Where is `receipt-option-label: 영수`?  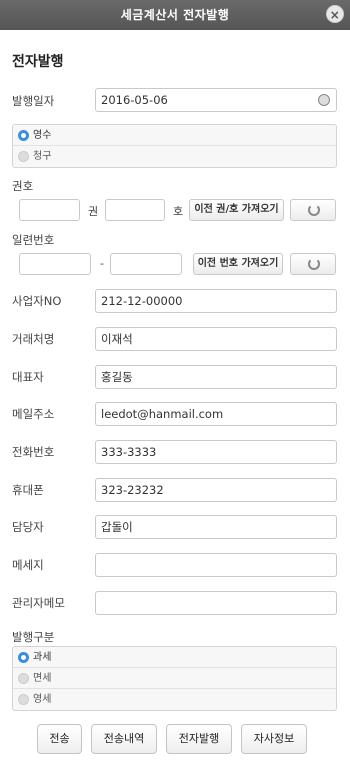
receipt-option-label: 영수 is located at coordinates (42, 135).